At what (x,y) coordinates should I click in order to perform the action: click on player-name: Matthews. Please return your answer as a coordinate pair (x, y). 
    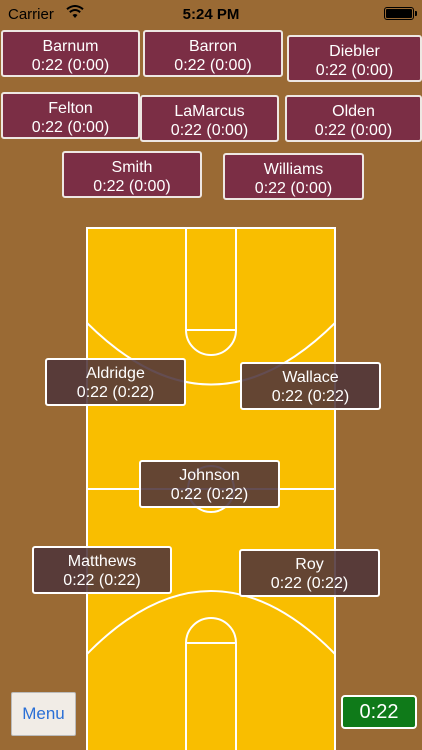
    Looking at the image, I should click on (102, 561).